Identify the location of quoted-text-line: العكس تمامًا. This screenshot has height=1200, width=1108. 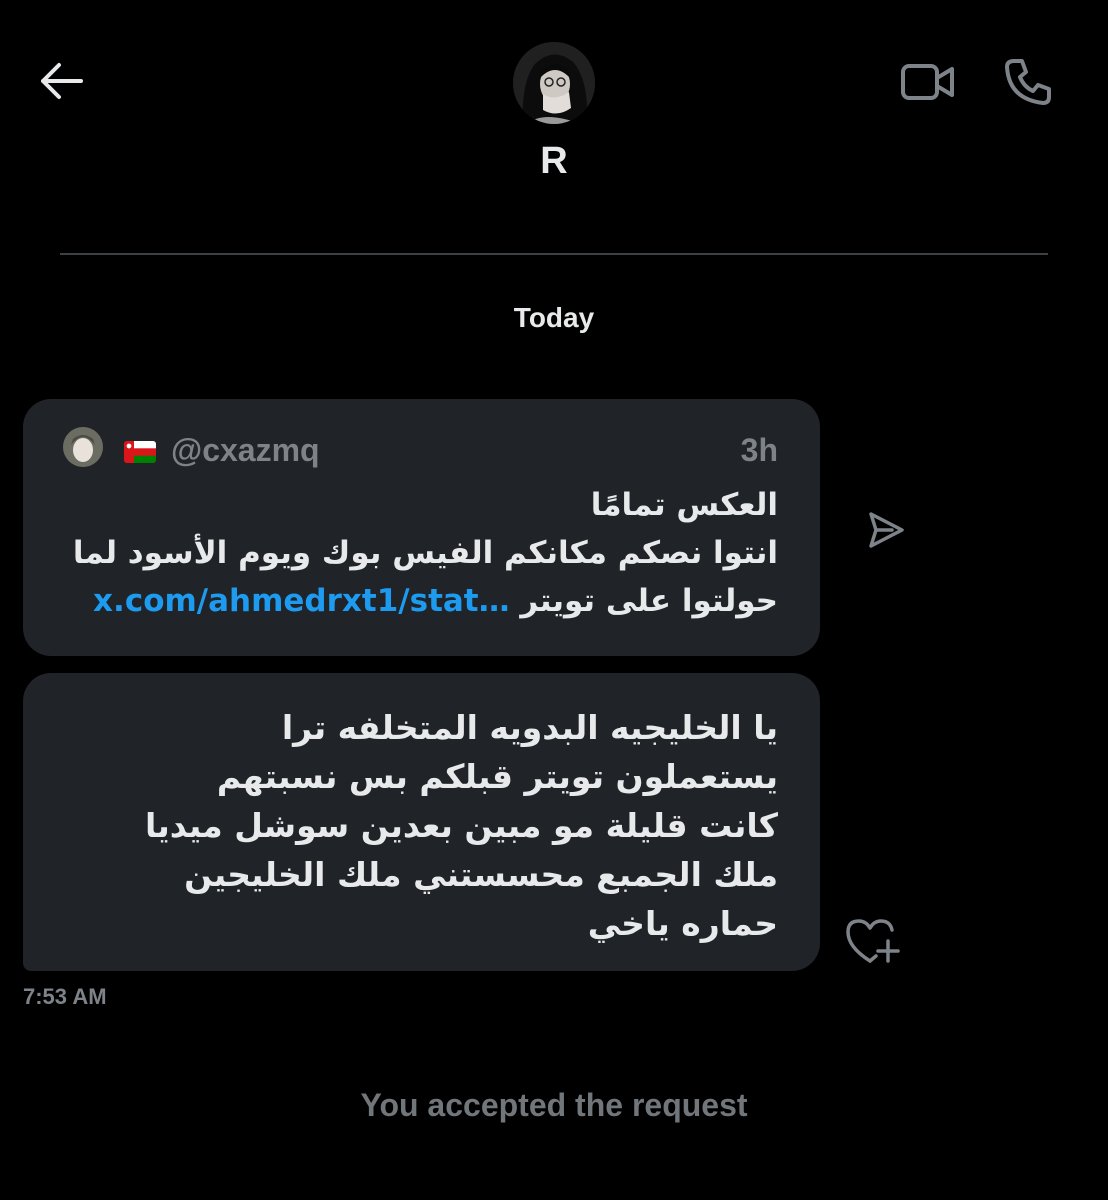
(684, 505).